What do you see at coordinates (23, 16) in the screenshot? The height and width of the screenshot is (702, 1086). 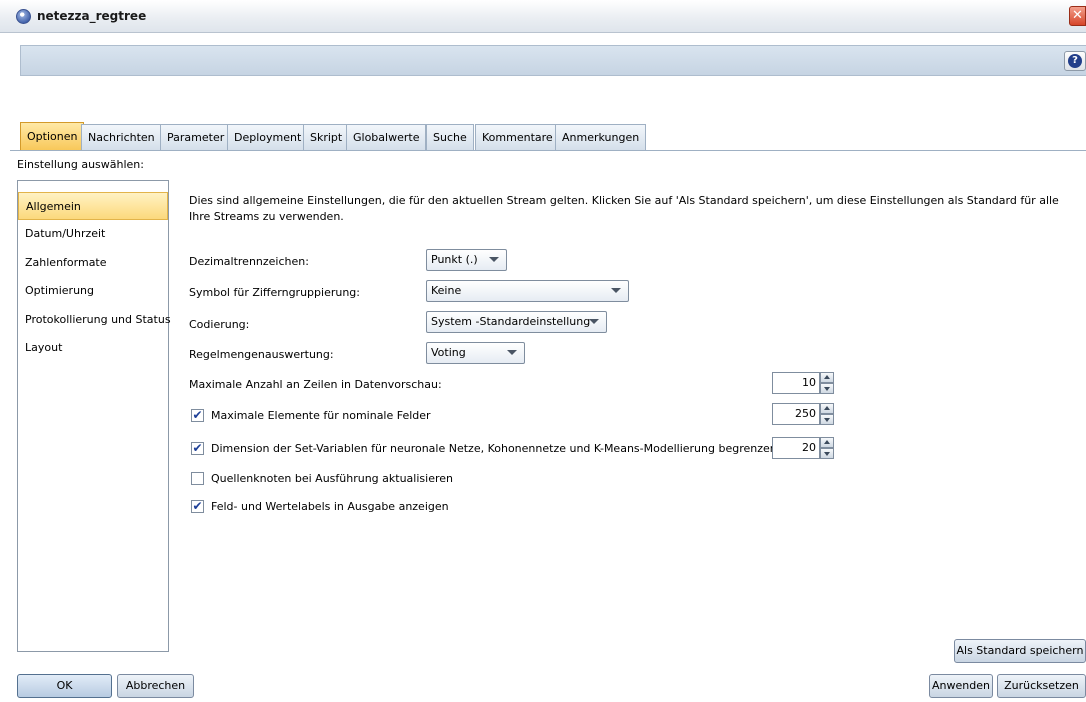 I see `stream-node-icon` at bounding box center [23, 16].